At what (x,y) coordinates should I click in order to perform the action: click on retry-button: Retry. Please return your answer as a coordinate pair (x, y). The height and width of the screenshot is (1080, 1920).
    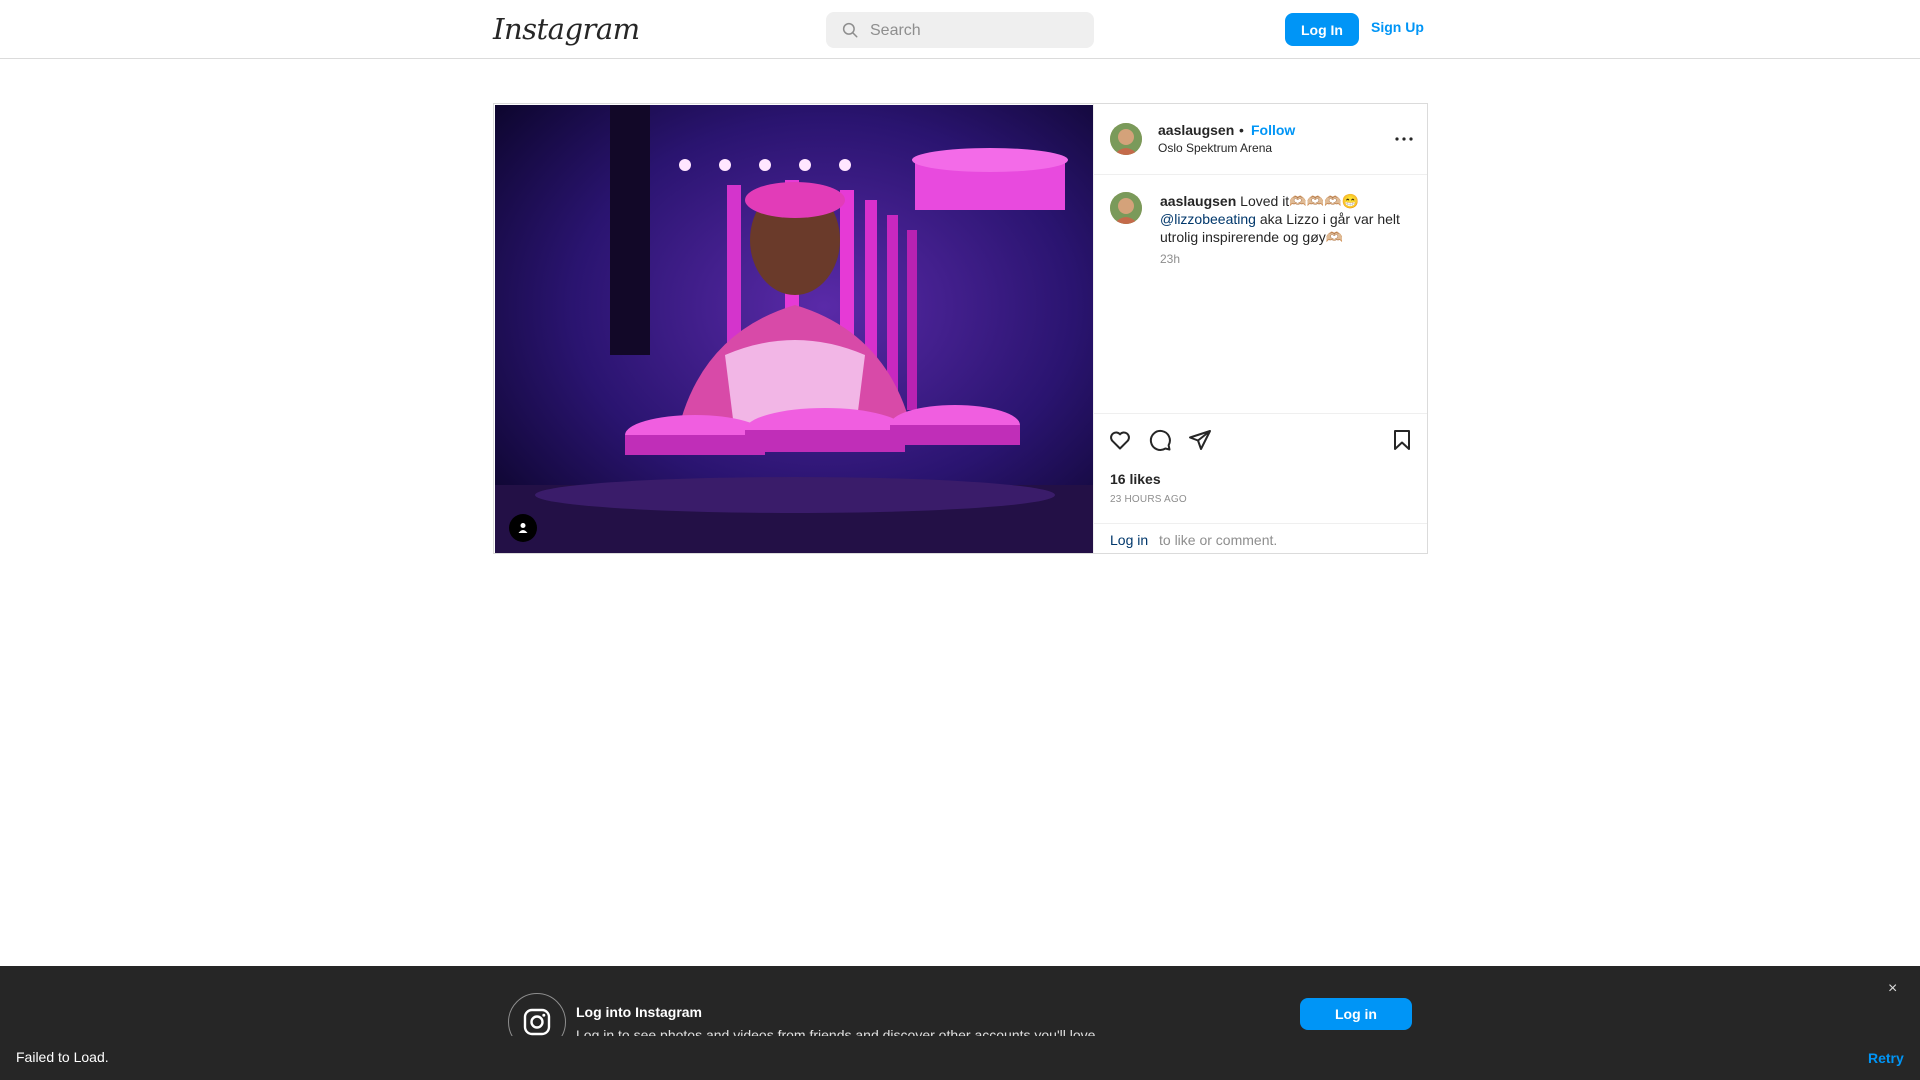
    Looking at the image, I should click on (1886, 1058).